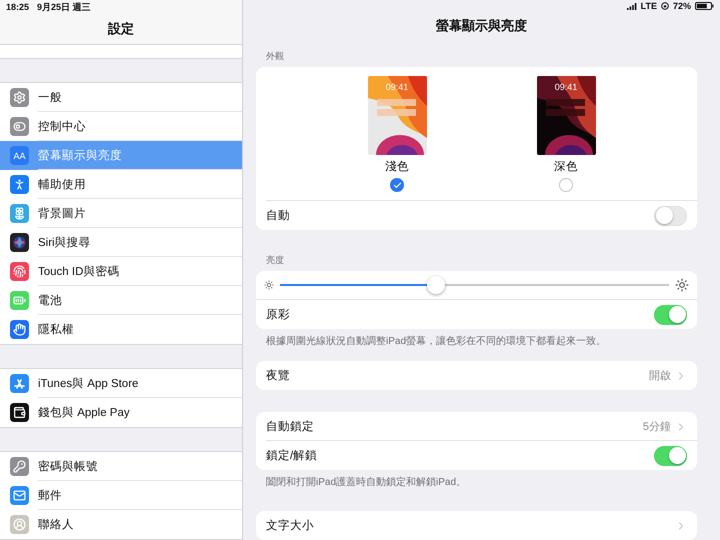 The height and width of the screenshot is (540, 720). What do you see at coordinates (278, 215) in the screenshot?
I see `setting-label: 自動` at bounding box center [278, 215].